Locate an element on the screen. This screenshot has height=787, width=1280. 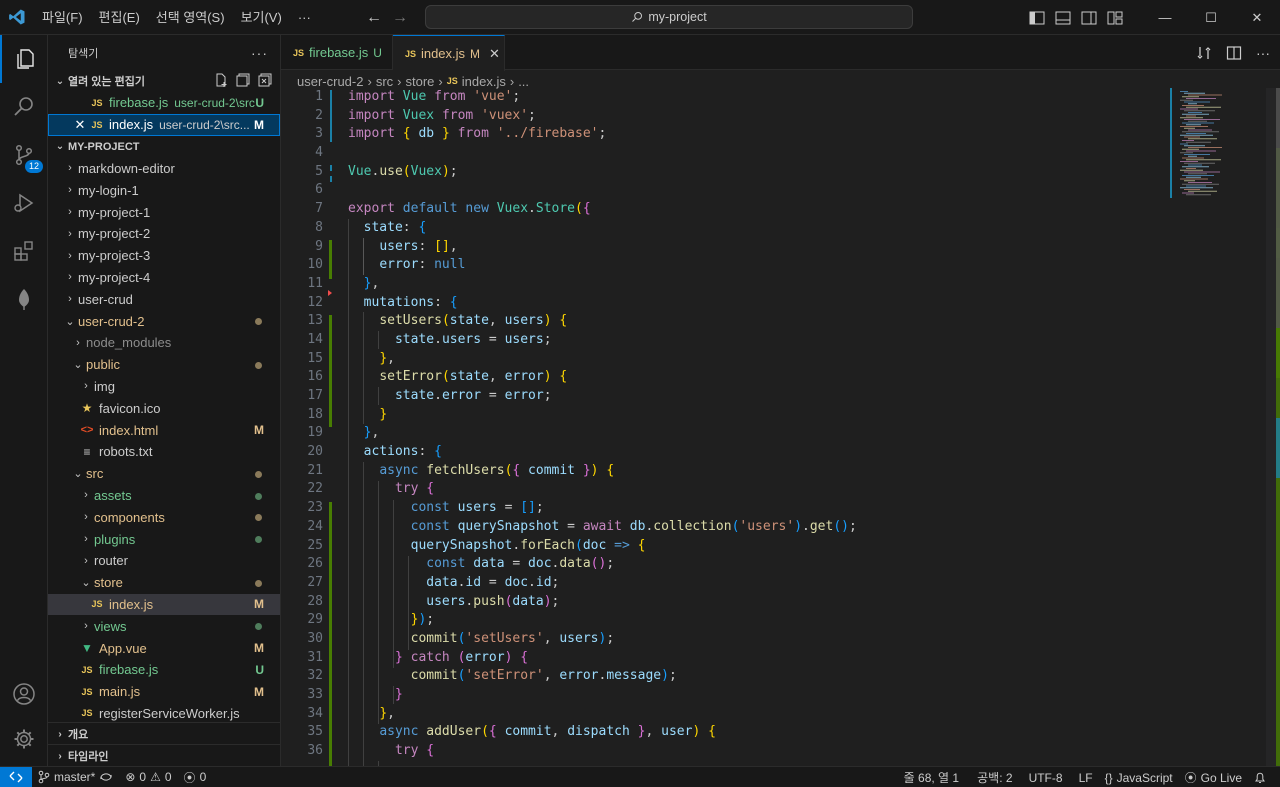
tree-file: ▼ App.vue M is located at coordinates (164, 648).